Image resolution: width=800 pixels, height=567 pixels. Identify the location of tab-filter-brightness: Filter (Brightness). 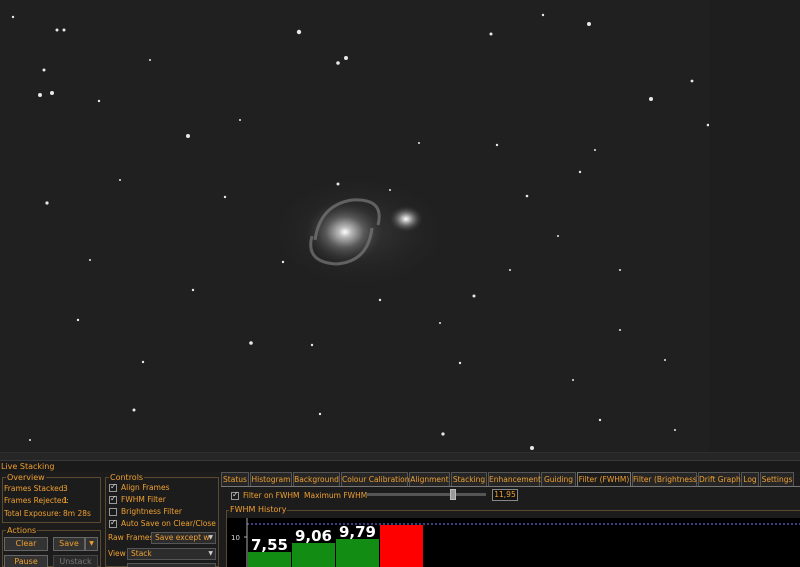
(666, 479).